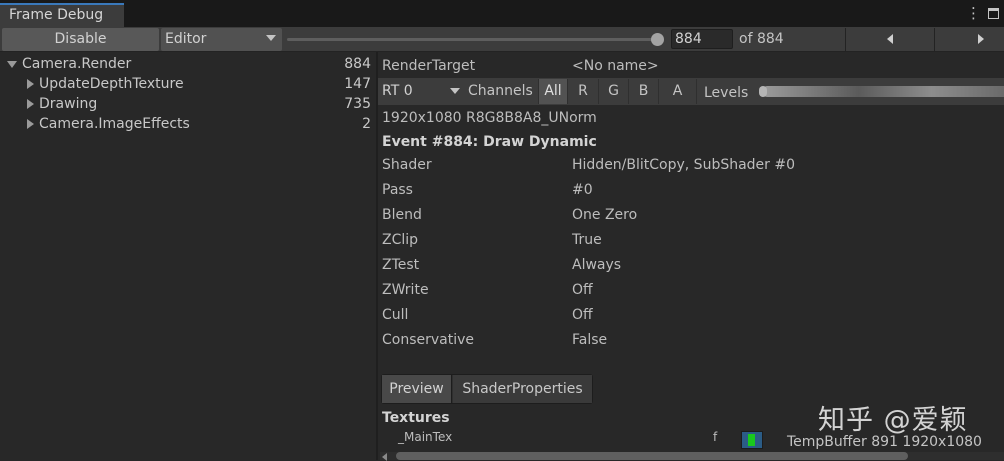 This screenshot has width=1004, height=461. I want to click on channel-b-button: B, so click(643, 91).